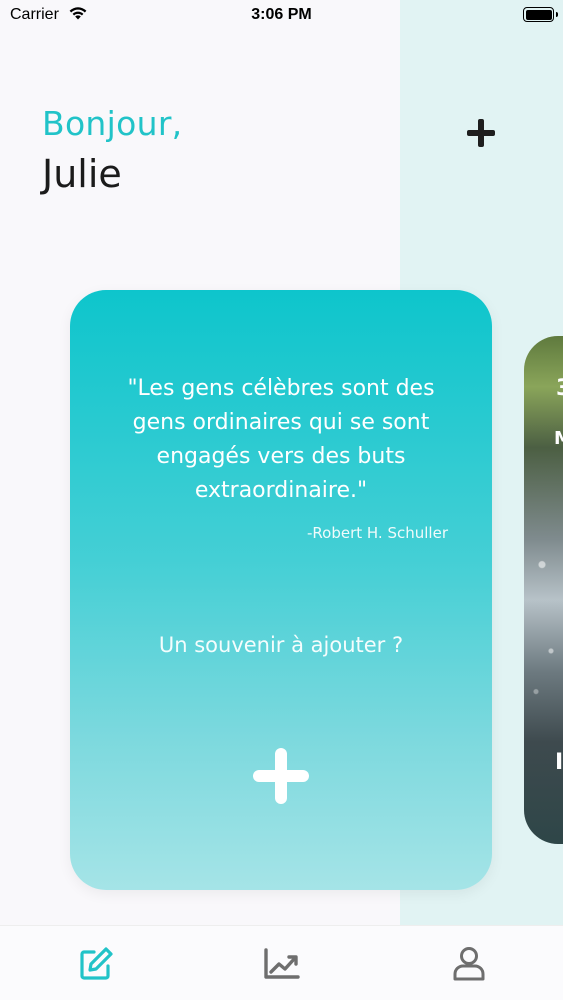 The image size is (563, 1000). I want to click on status-time: 3:06 PM, so click(281, 14).